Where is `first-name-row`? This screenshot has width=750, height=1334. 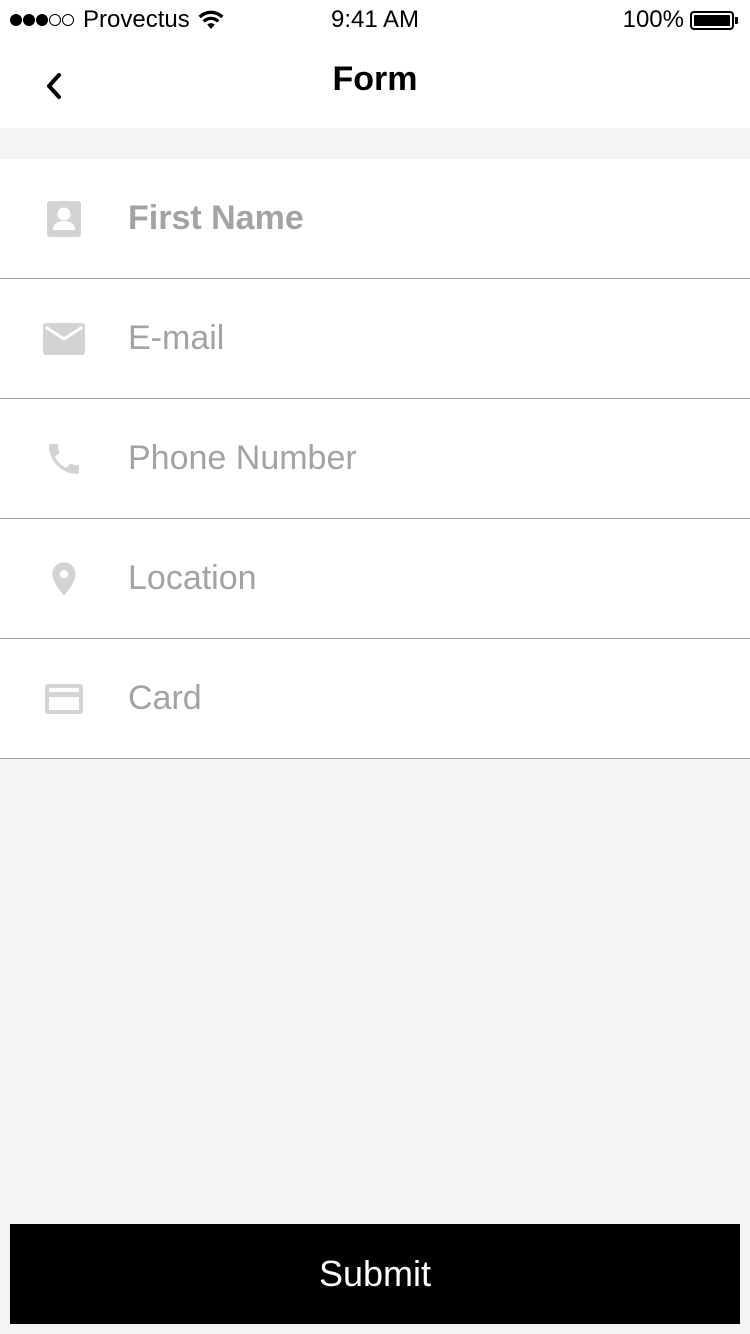 first-name-row is located at coordinates (375, 219).